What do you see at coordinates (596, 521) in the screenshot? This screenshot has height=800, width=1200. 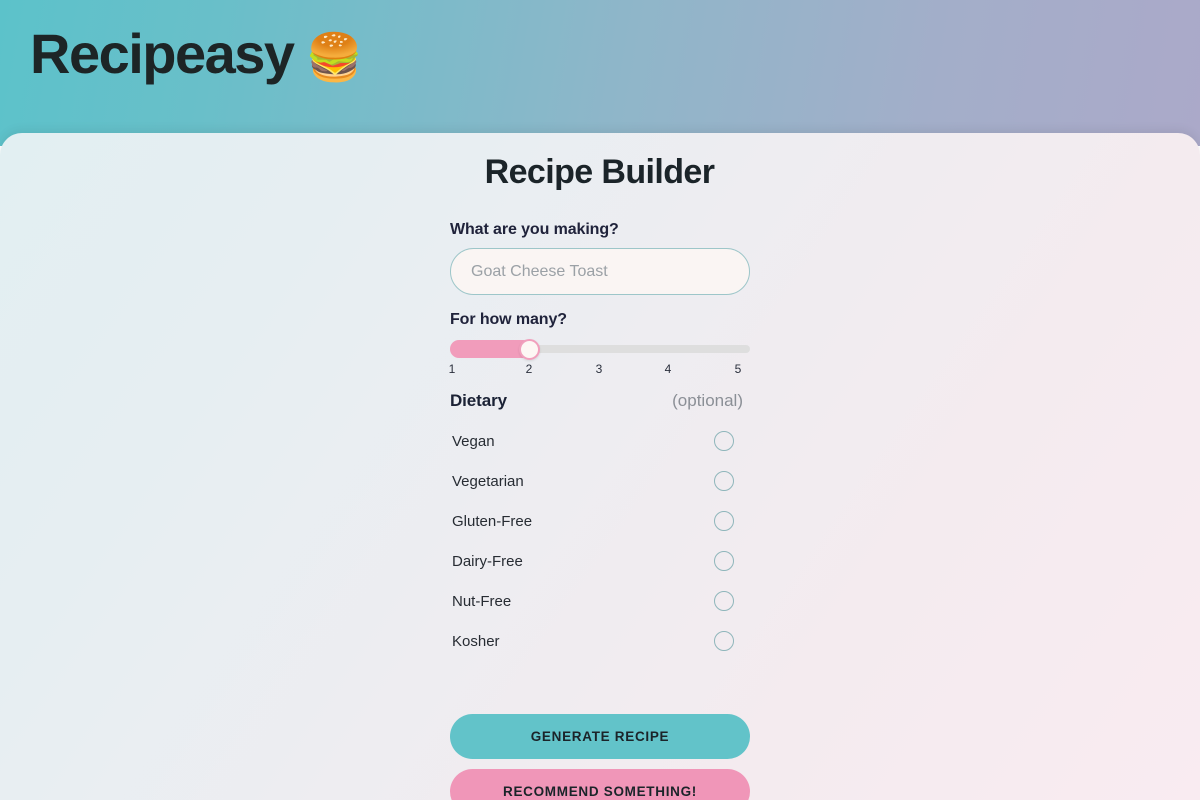 I see `dietary-option-gluten-free: Gluten-Free` at bounding box center [596, 521].